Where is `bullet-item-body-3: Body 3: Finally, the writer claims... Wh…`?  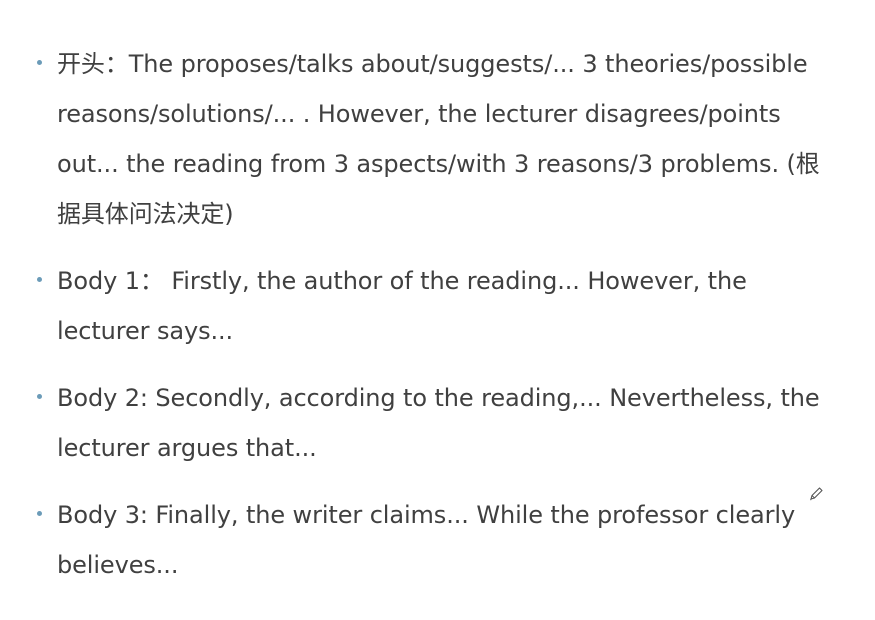
bullet-item-body-3: Body 3: Finally, the writer claims... Wh… is located at coordinates (432, 540).